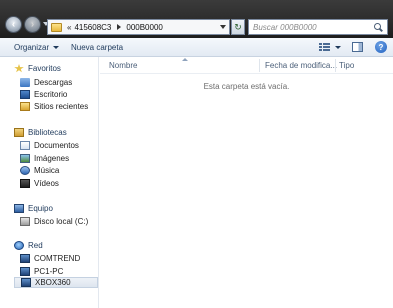 The width and height of the screenshot is (393, 308). What do you see at coordinates (53, 82) in the screenshot?
I see `nav-item-label: Descargas` at bounding box center [53, 82].